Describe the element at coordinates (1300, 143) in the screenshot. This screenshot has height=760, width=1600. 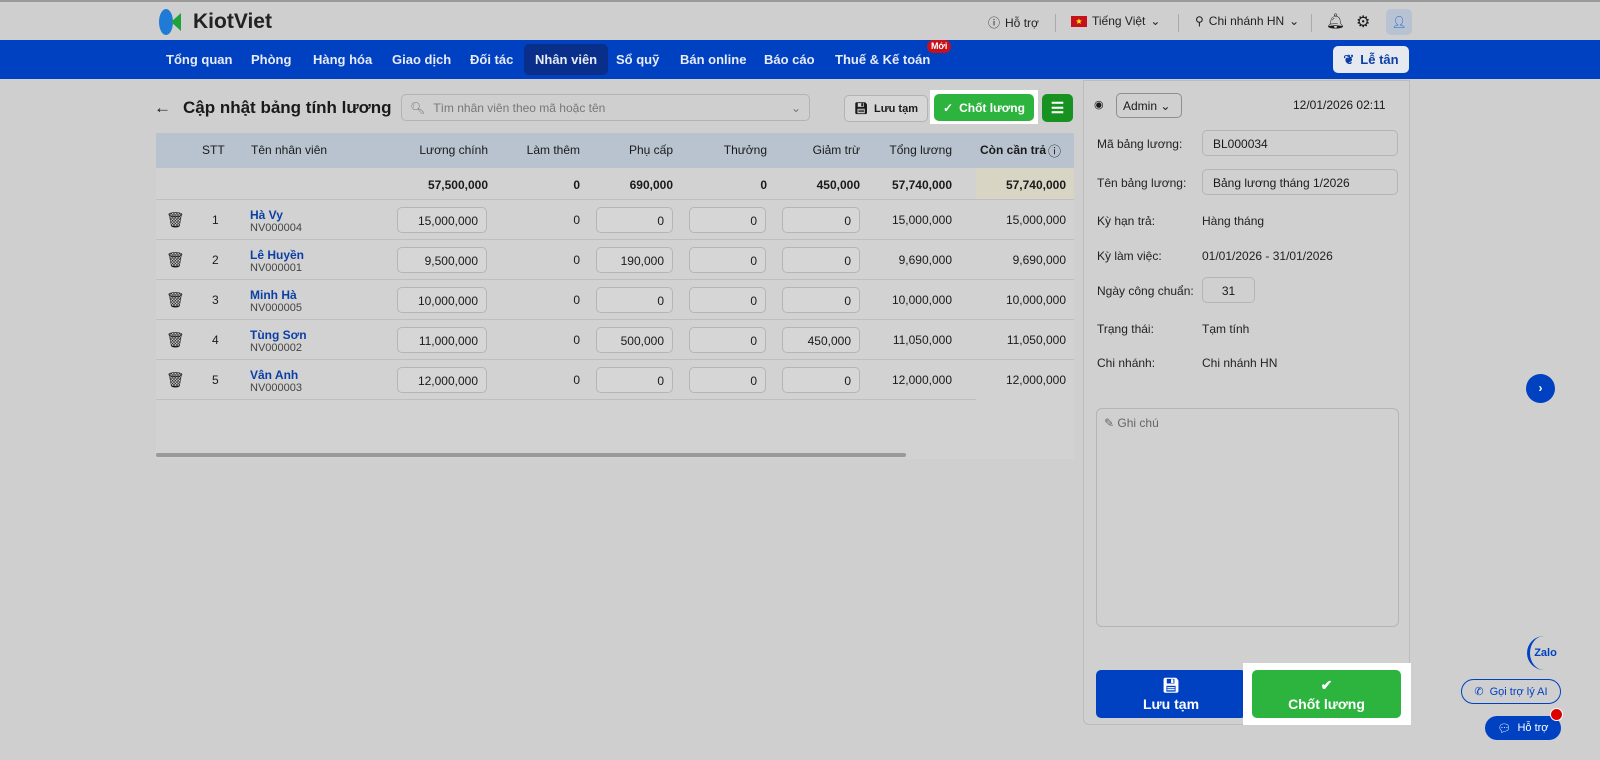
I see `payroll-code-input: BL000034` at that location.